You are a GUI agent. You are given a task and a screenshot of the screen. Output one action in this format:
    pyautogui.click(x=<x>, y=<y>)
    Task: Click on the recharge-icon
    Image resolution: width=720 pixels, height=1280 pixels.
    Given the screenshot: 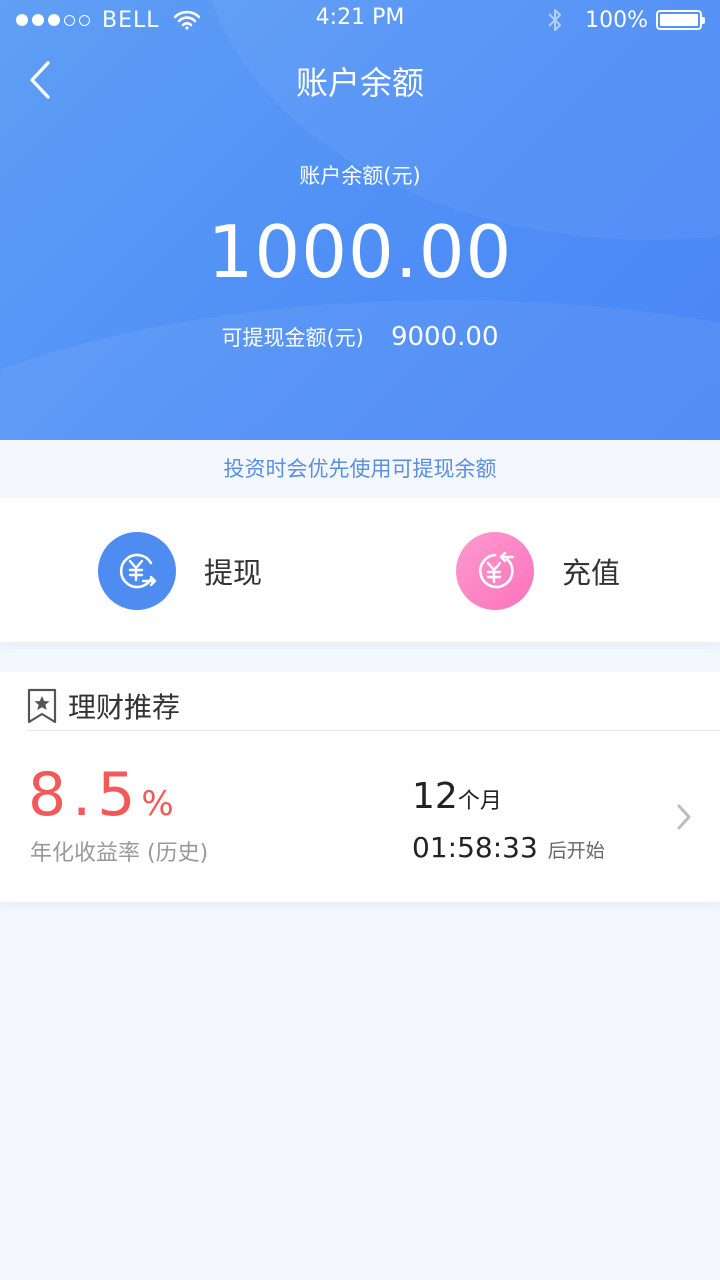 What is the action you would take?
    pyautogui.click(x=495, y=571)
    